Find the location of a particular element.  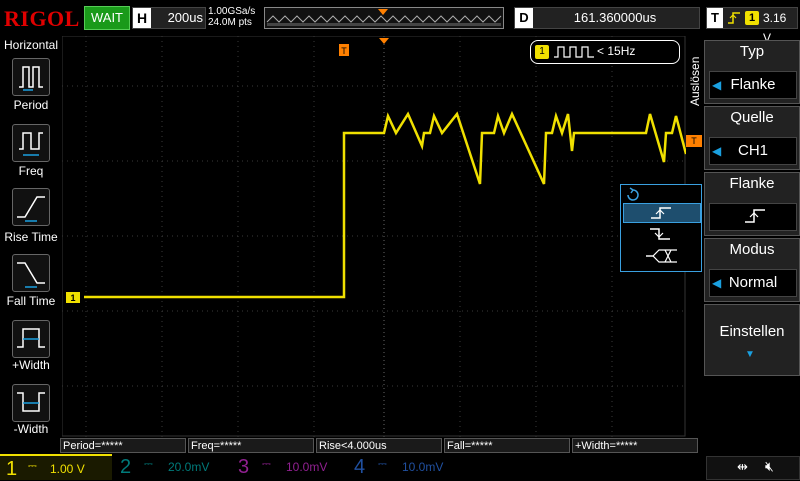

freq-icon is located at coordinates (31, 144).